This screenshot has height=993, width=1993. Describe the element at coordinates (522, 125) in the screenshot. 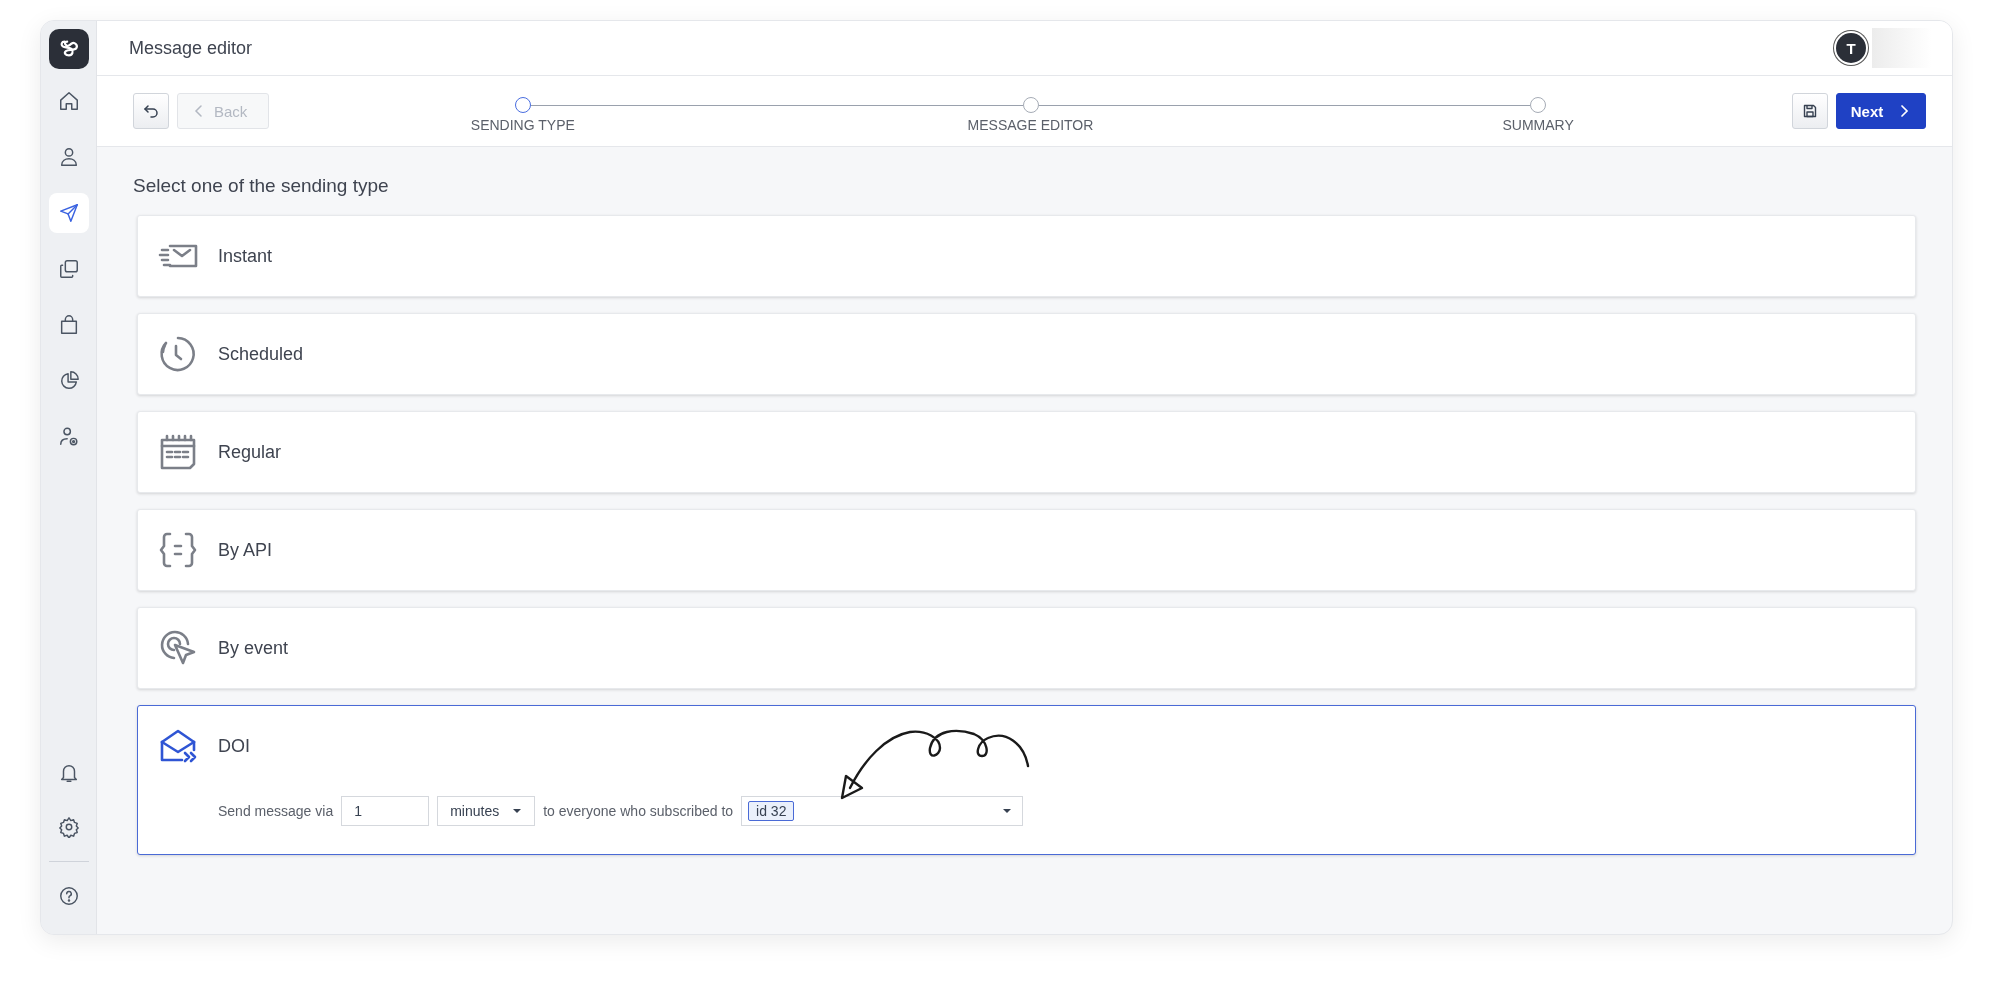

I see `step-label: SENDING TYPE` at that location.